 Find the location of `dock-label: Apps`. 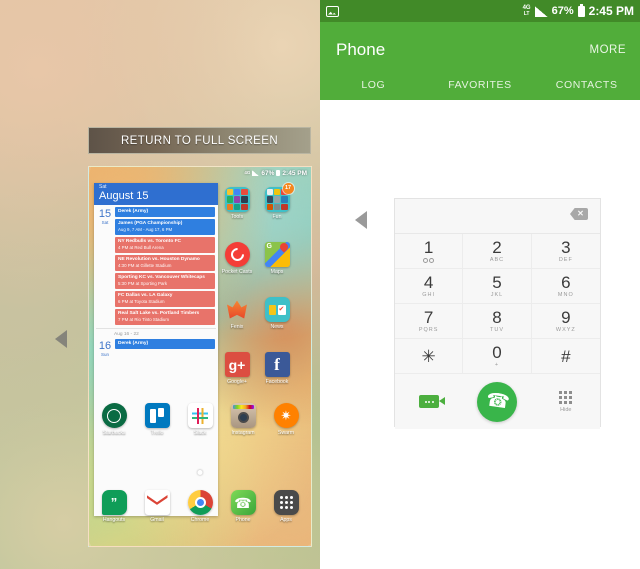

dock-label: Apps is located at coordinates (286, 520).